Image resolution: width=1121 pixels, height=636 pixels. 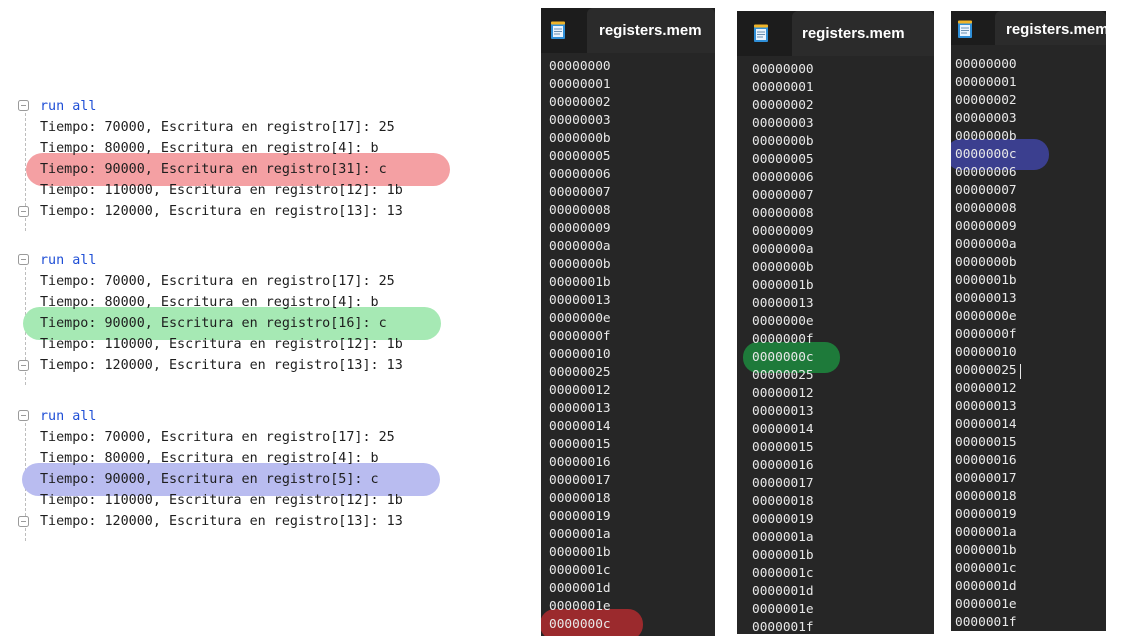 I want to click on command-line: run all, so click(x=68, y=260).